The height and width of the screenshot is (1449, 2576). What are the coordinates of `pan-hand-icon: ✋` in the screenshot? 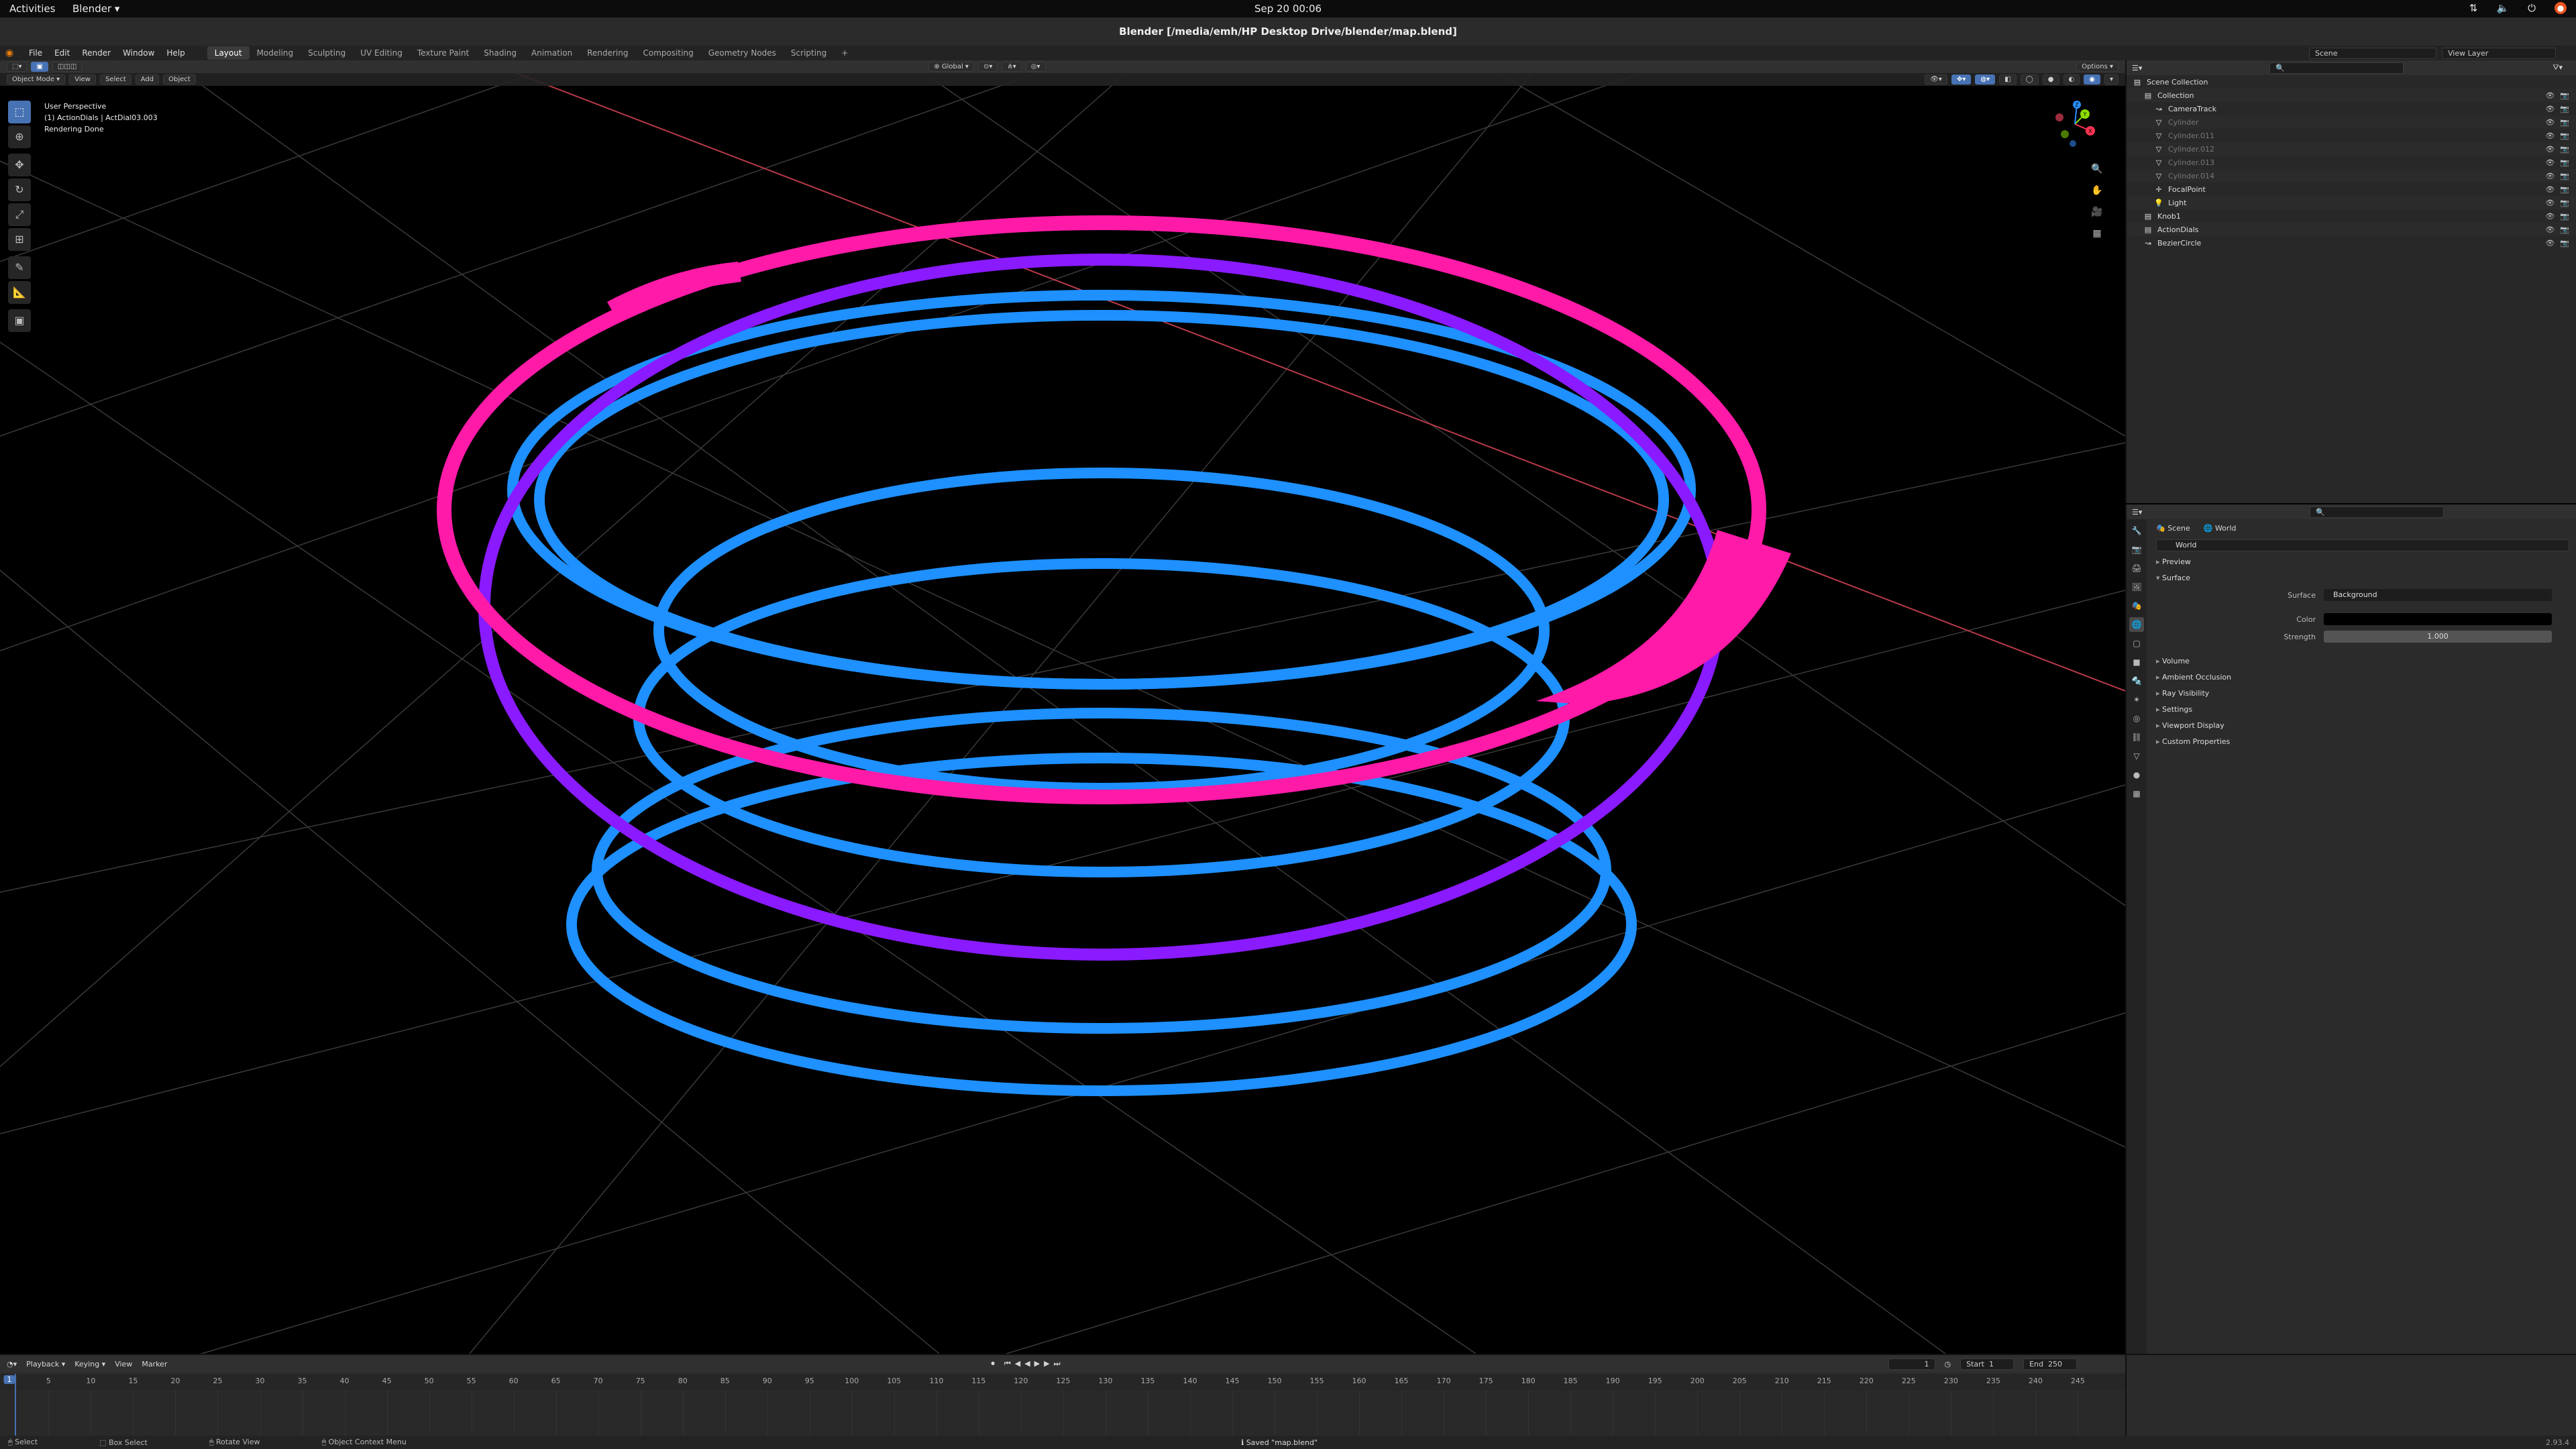 It's located at (2097, 190).